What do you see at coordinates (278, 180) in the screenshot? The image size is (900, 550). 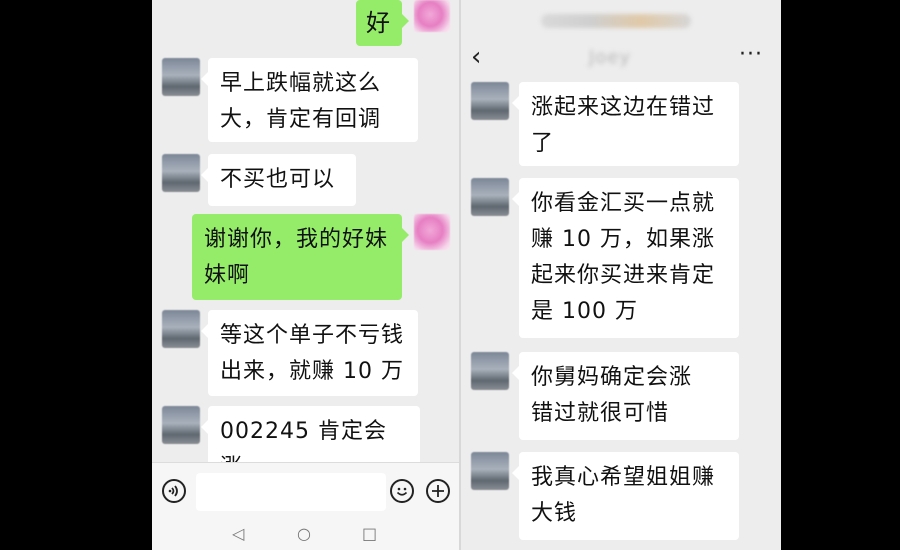 I see `message-bubble-contact: 不买也可以` at bounding box center [278, 180].